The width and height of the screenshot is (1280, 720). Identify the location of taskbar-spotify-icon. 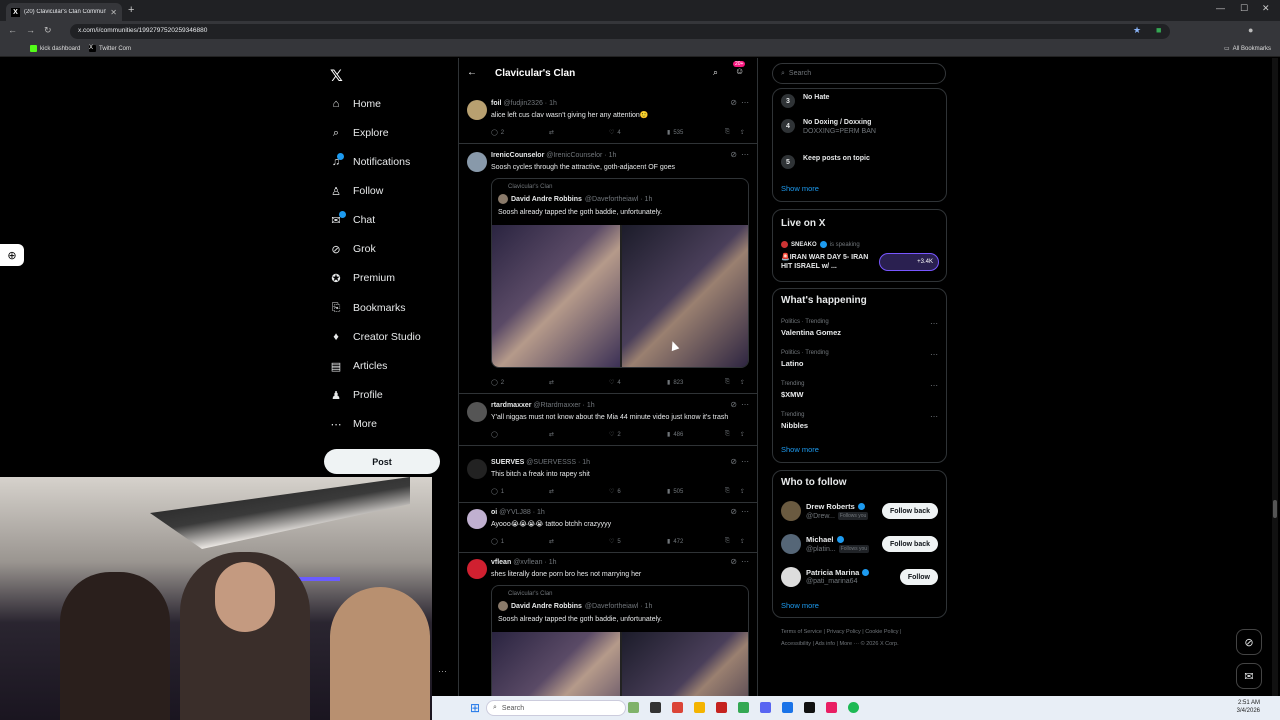
(853, 707).